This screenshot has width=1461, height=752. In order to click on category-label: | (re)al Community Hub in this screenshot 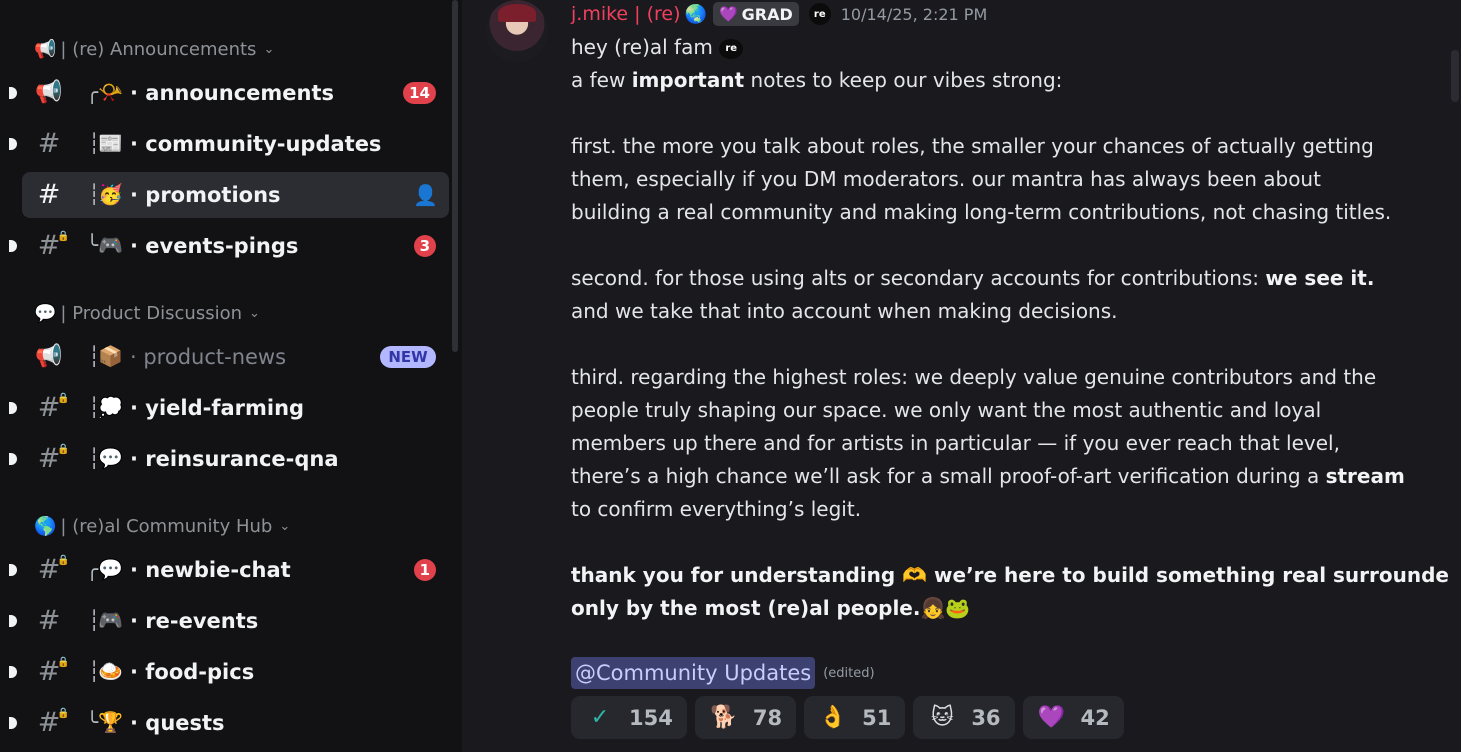, I will do `click(166, 526)`.